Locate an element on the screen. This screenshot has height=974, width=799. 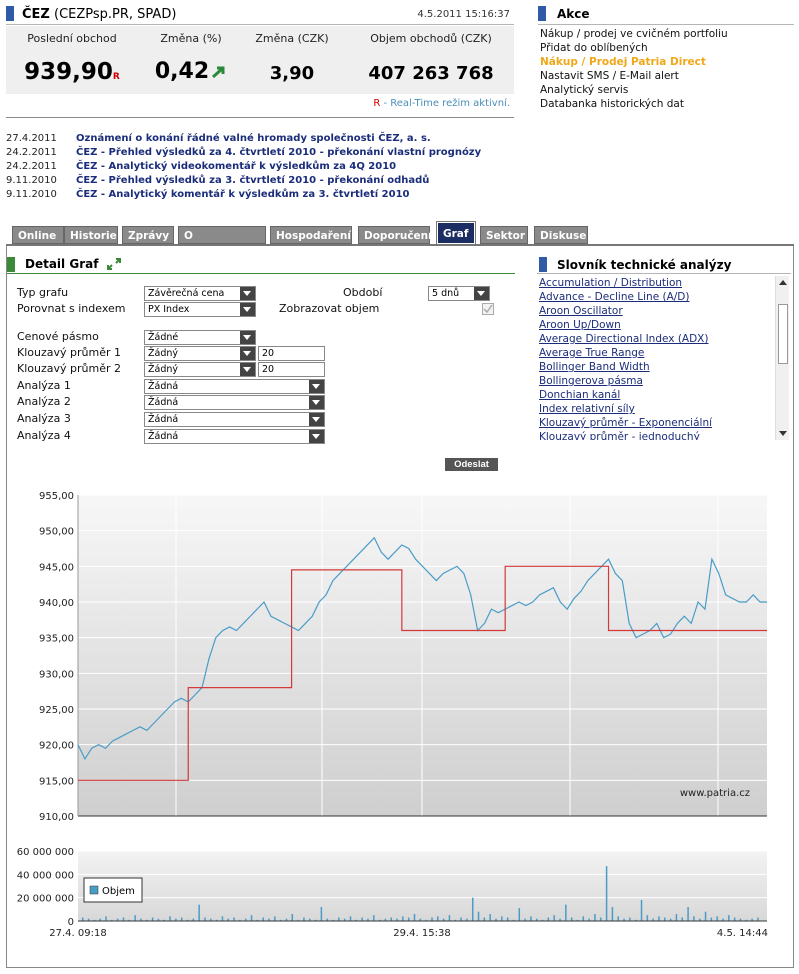
y-tick-label: 935,00 is located at coordinates (56, 639).